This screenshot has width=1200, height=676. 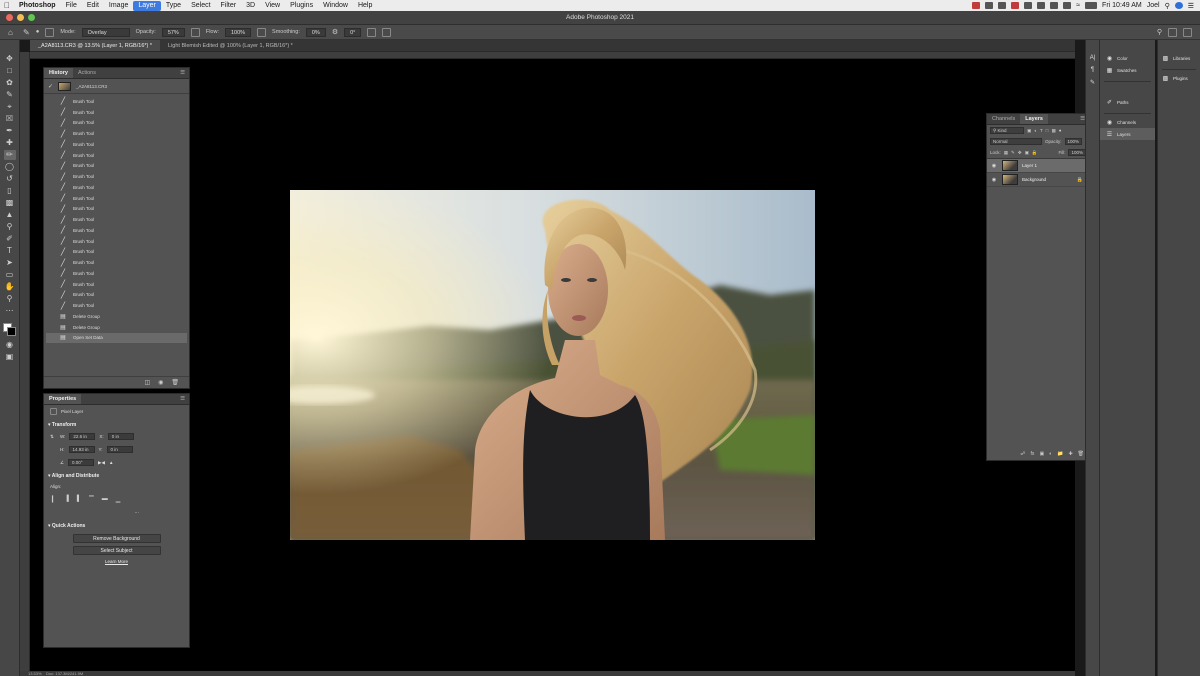 I want to click on vertical-ruler, so click(x=25, y=364).